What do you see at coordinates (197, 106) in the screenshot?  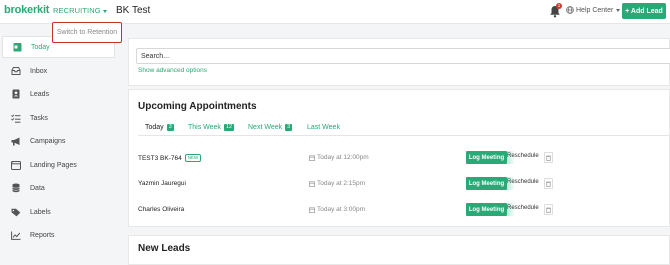 I see `upcoming-appointments-title: Upcoming Appointments` at bounding box center [197, 106].